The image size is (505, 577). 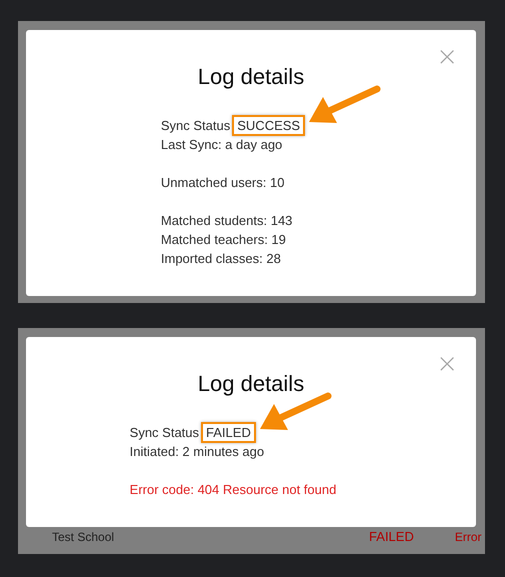 I want to click on detail-line: Last Sync: a day ago, so click(x=222, y=145).